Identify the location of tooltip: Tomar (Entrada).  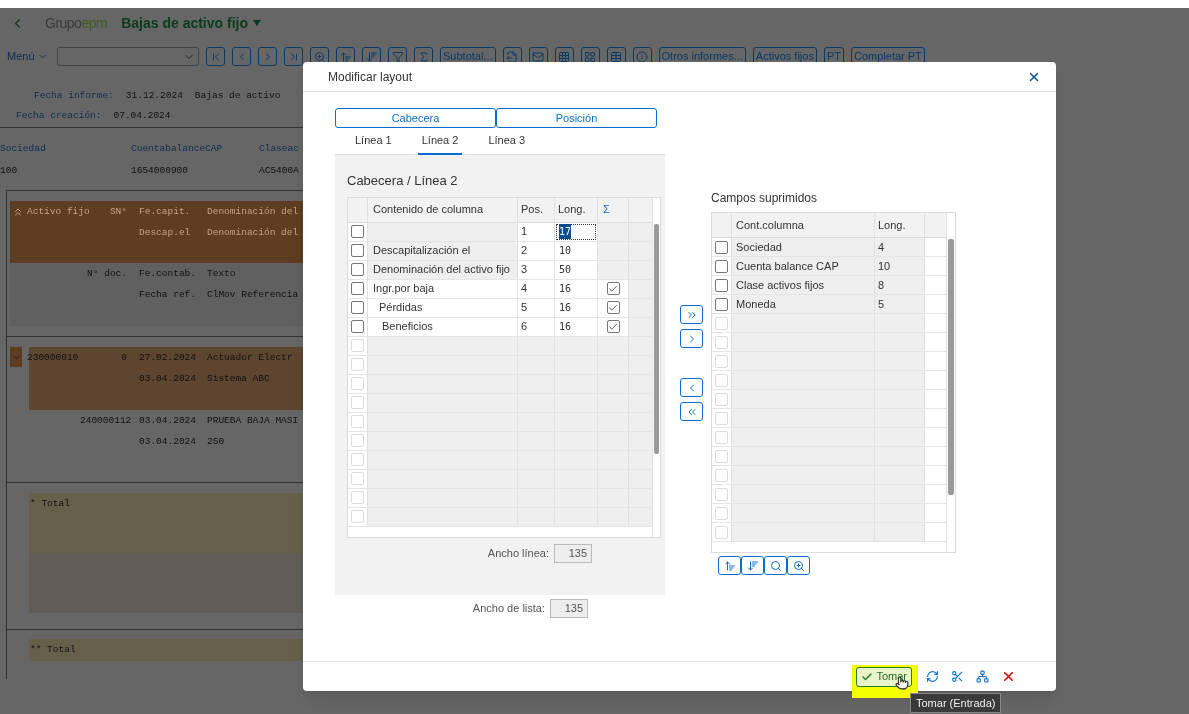
(956, 703).